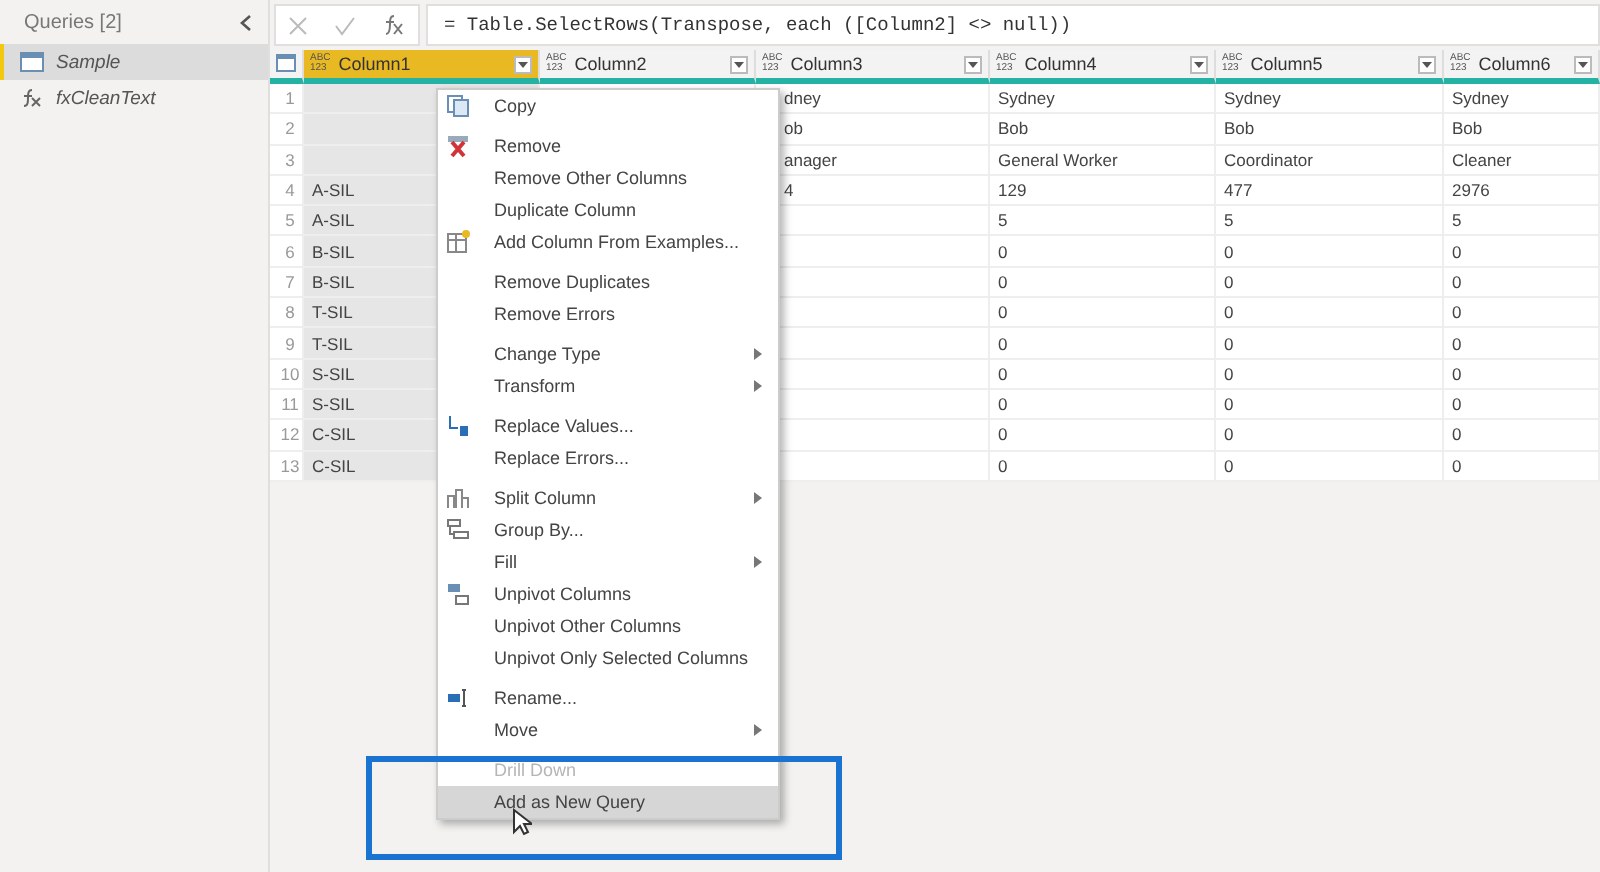 This screenshot has width=1600, height=872. What do you see at coordinates (287, 466) in the screenshot?
I see `row-number: 13` at bounding box center [287, 466].